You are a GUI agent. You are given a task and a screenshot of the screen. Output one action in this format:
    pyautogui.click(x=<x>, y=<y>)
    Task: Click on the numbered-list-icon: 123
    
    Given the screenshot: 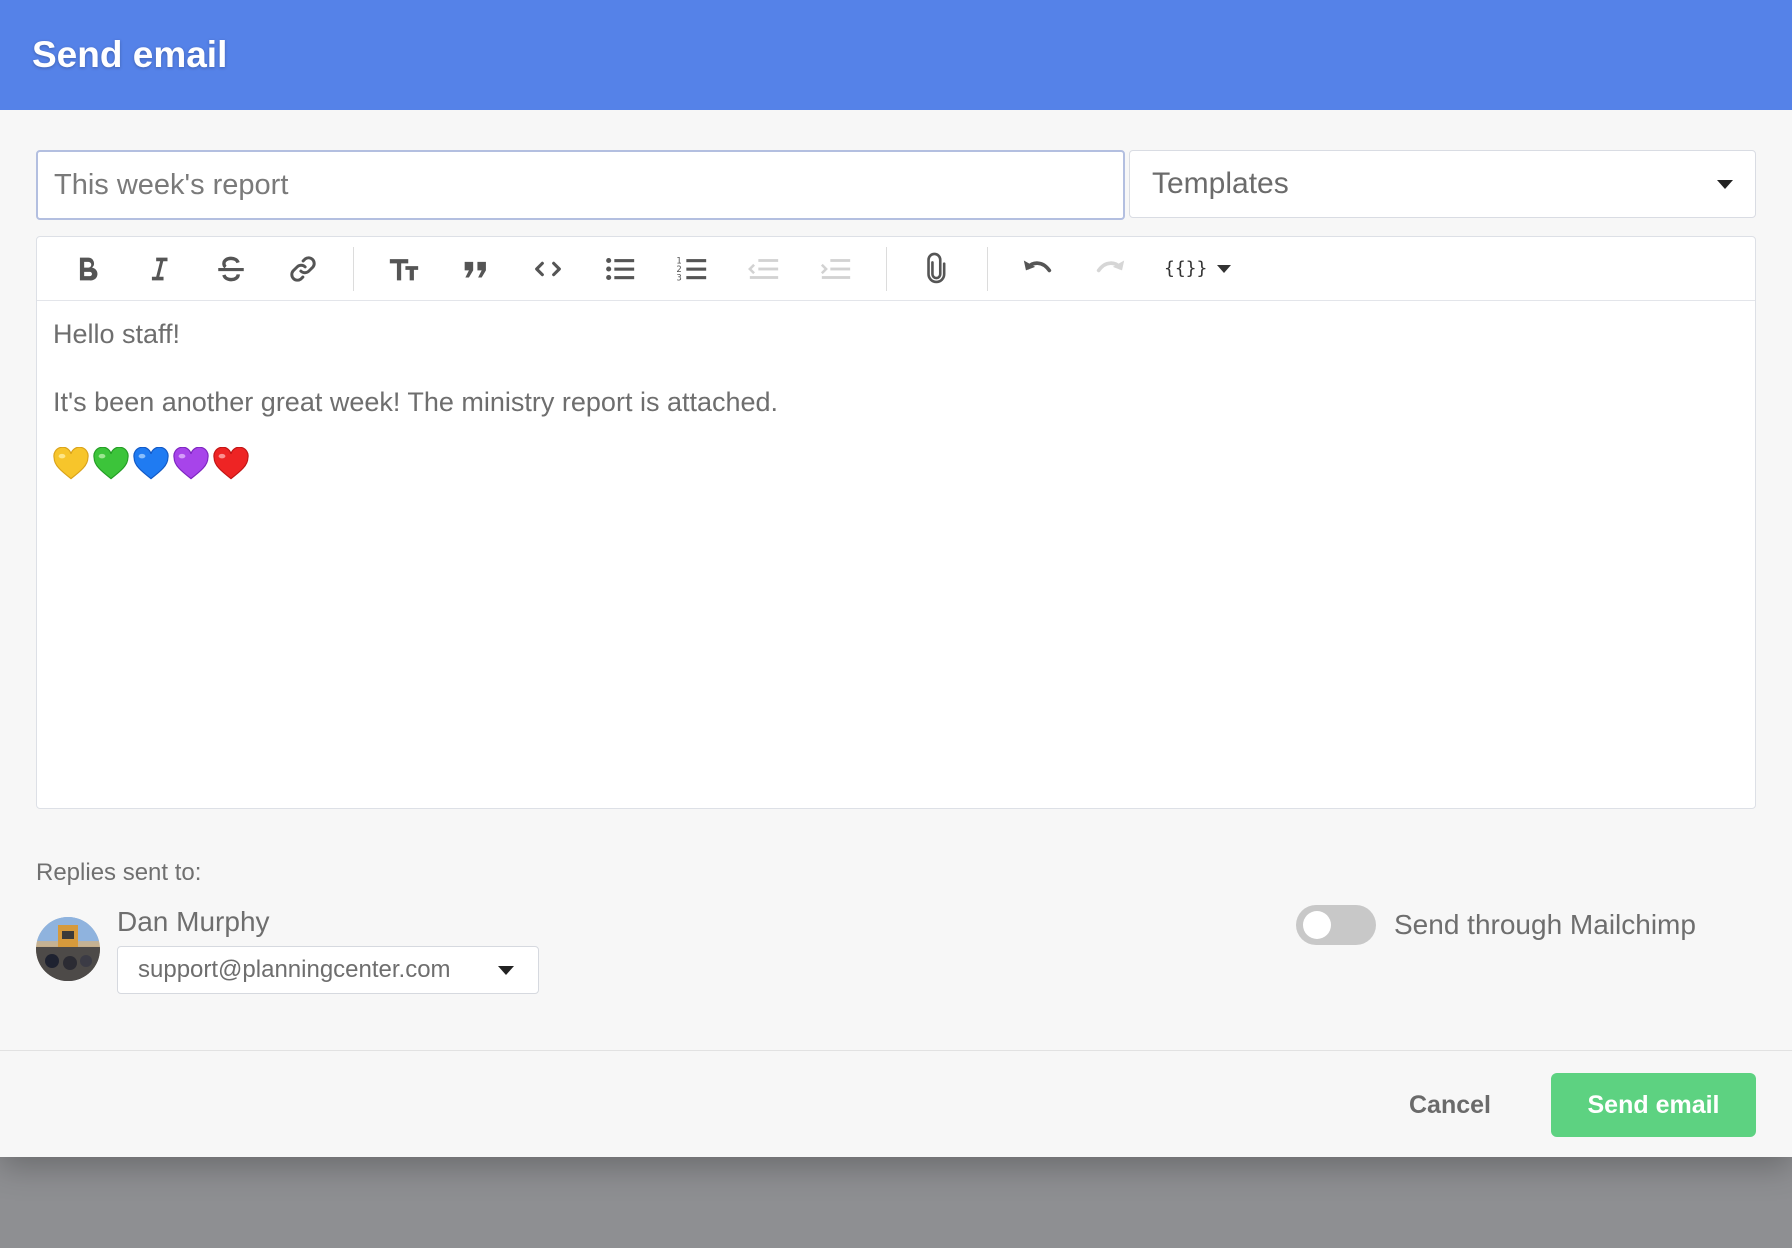 What is the action you would take?
    pyautogui.click(x=691, y=269)
    